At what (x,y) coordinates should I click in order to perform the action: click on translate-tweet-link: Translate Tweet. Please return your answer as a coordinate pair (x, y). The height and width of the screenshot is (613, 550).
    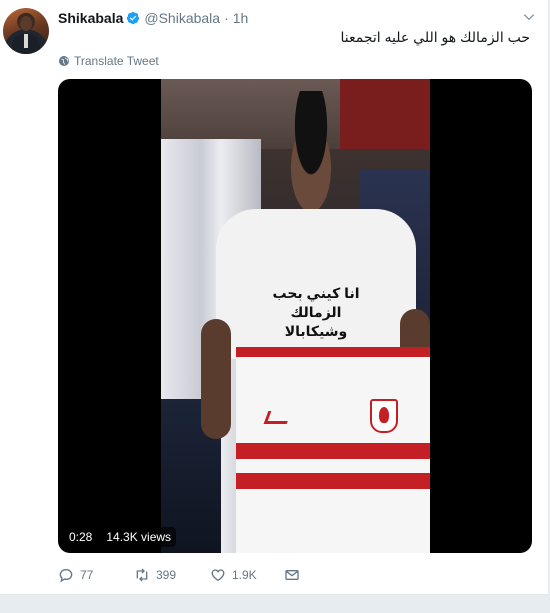
    Looking at the image, I should click on (108, 61).